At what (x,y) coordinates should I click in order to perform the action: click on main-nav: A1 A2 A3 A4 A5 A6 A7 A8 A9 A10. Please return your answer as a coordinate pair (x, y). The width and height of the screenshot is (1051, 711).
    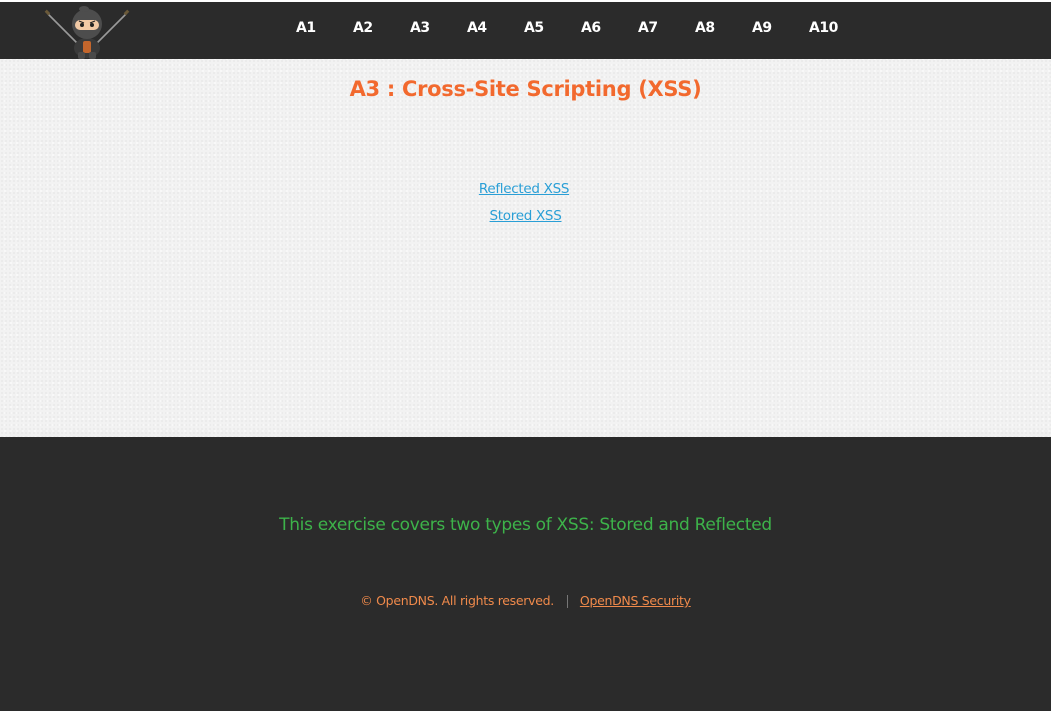
    Looking at the image, I should click on (525, 30).